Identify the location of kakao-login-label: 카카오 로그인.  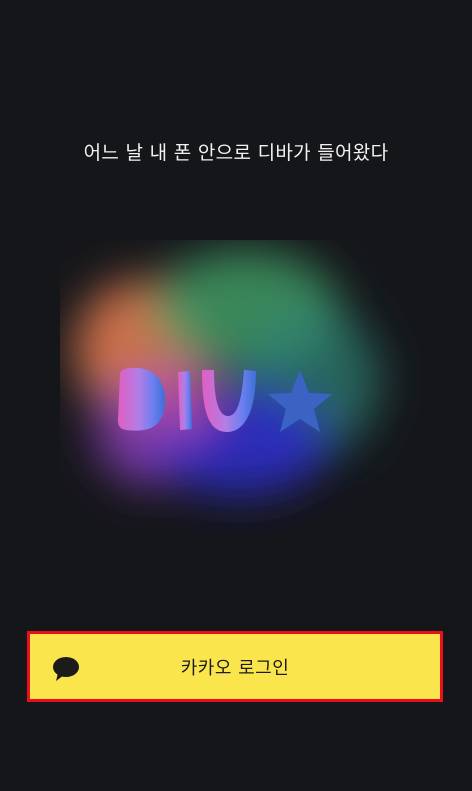
(235, 668).